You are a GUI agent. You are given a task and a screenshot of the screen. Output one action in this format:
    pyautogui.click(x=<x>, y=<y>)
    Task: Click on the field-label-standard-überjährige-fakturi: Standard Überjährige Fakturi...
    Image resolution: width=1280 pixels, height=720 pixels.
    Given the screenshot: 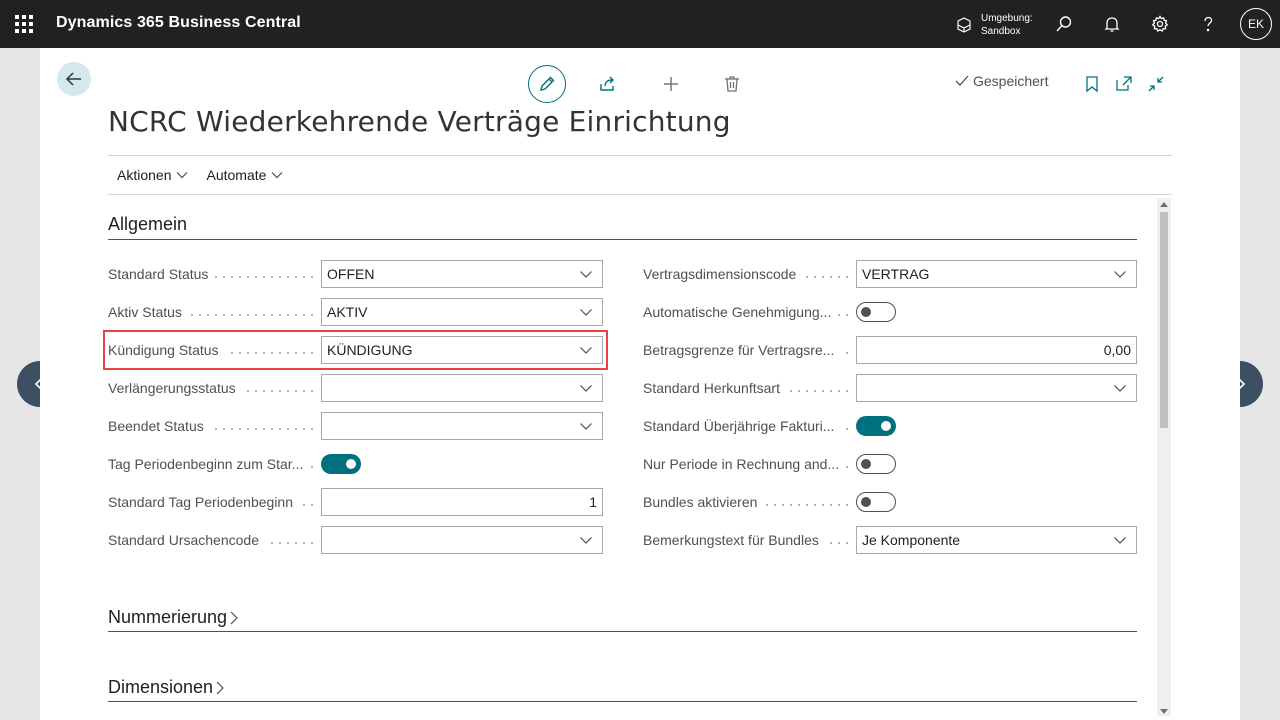 What is the action you would take?
    pyautogui.click(x=745, y=426)
    